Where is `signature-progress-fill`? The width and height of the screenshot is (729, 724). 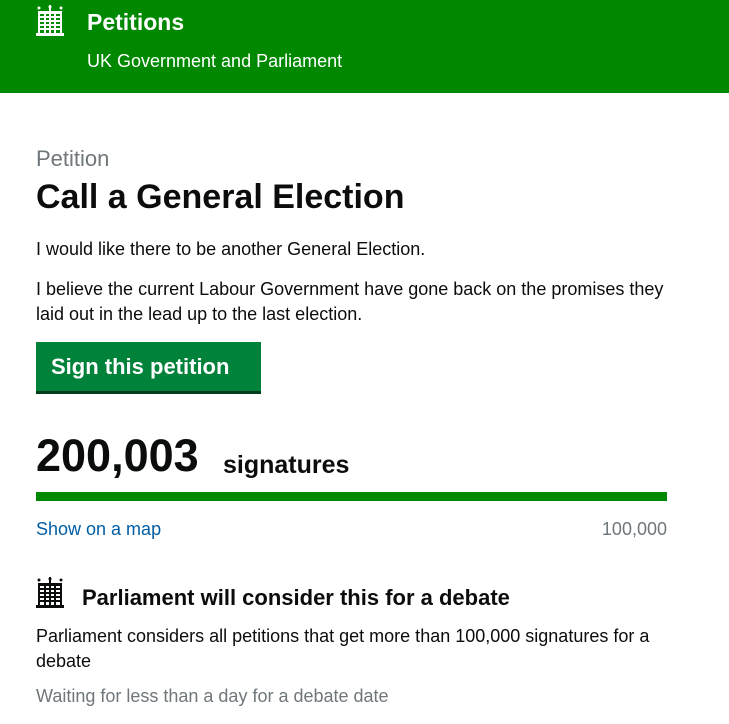 signature-progress-fill is located at coordinates (351, 496).